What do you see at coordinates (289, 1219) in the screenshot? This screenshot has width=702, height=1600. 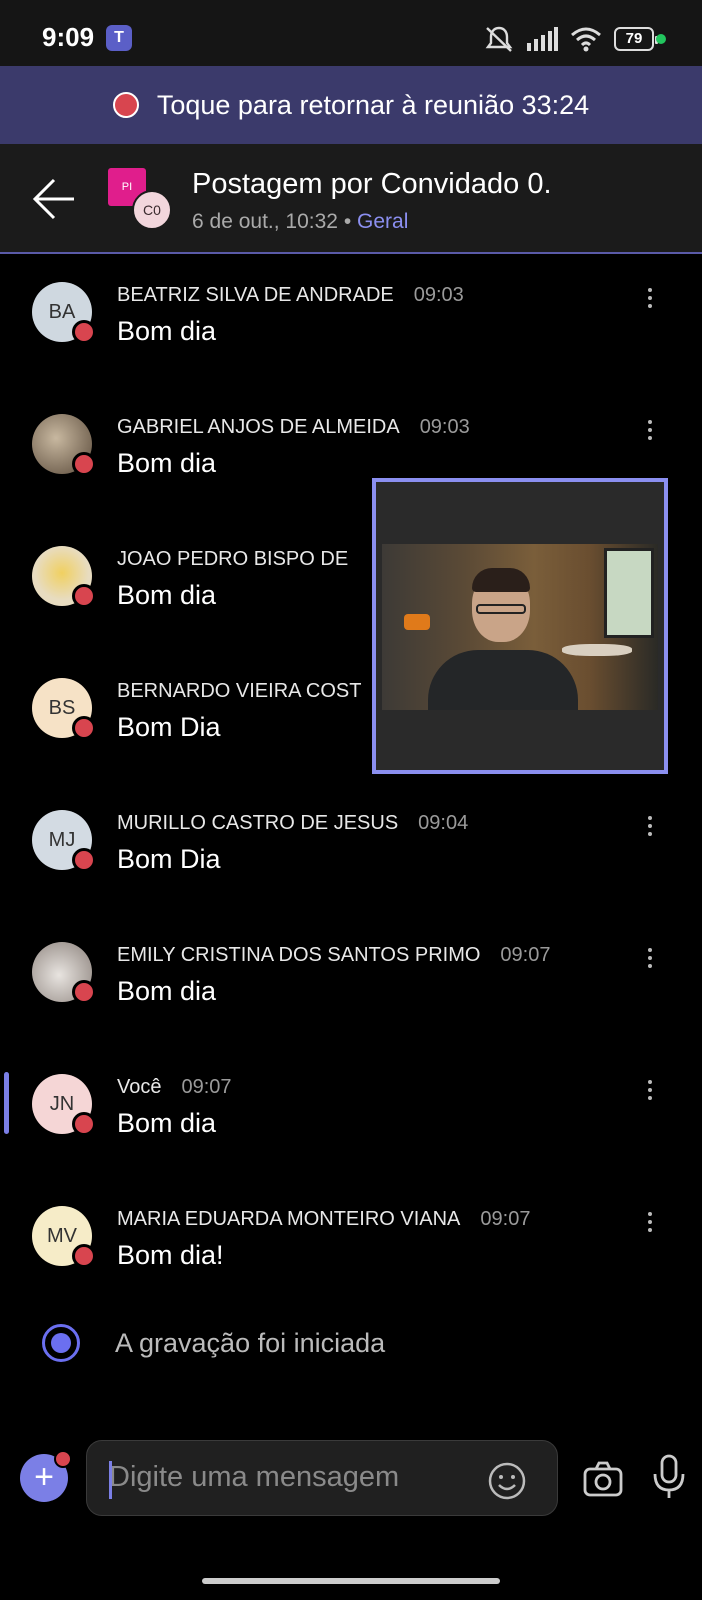 I see `sender-name: MARIA EDUARDA MONTEIRO VIANA` at bounding box center [289, 1219].